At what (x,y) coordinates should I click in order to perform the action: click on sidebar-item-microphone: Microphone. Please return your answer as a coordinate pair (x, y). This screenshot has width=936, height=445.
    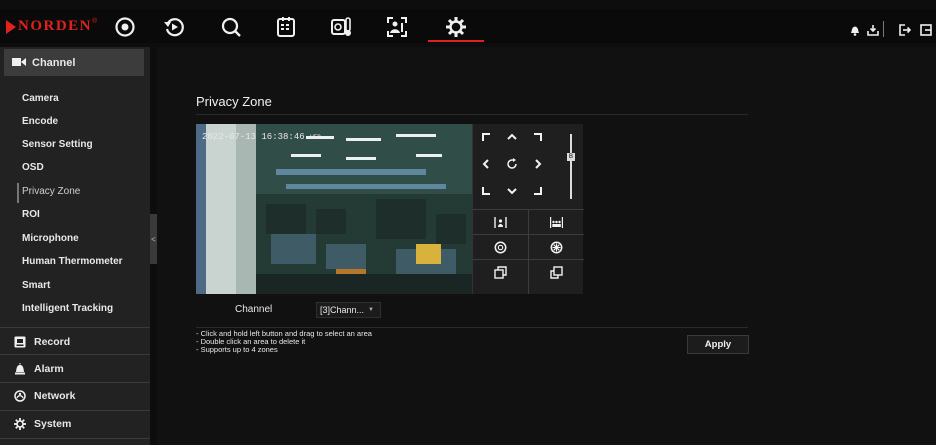
    Looking at the image, I should click on (50, 238).